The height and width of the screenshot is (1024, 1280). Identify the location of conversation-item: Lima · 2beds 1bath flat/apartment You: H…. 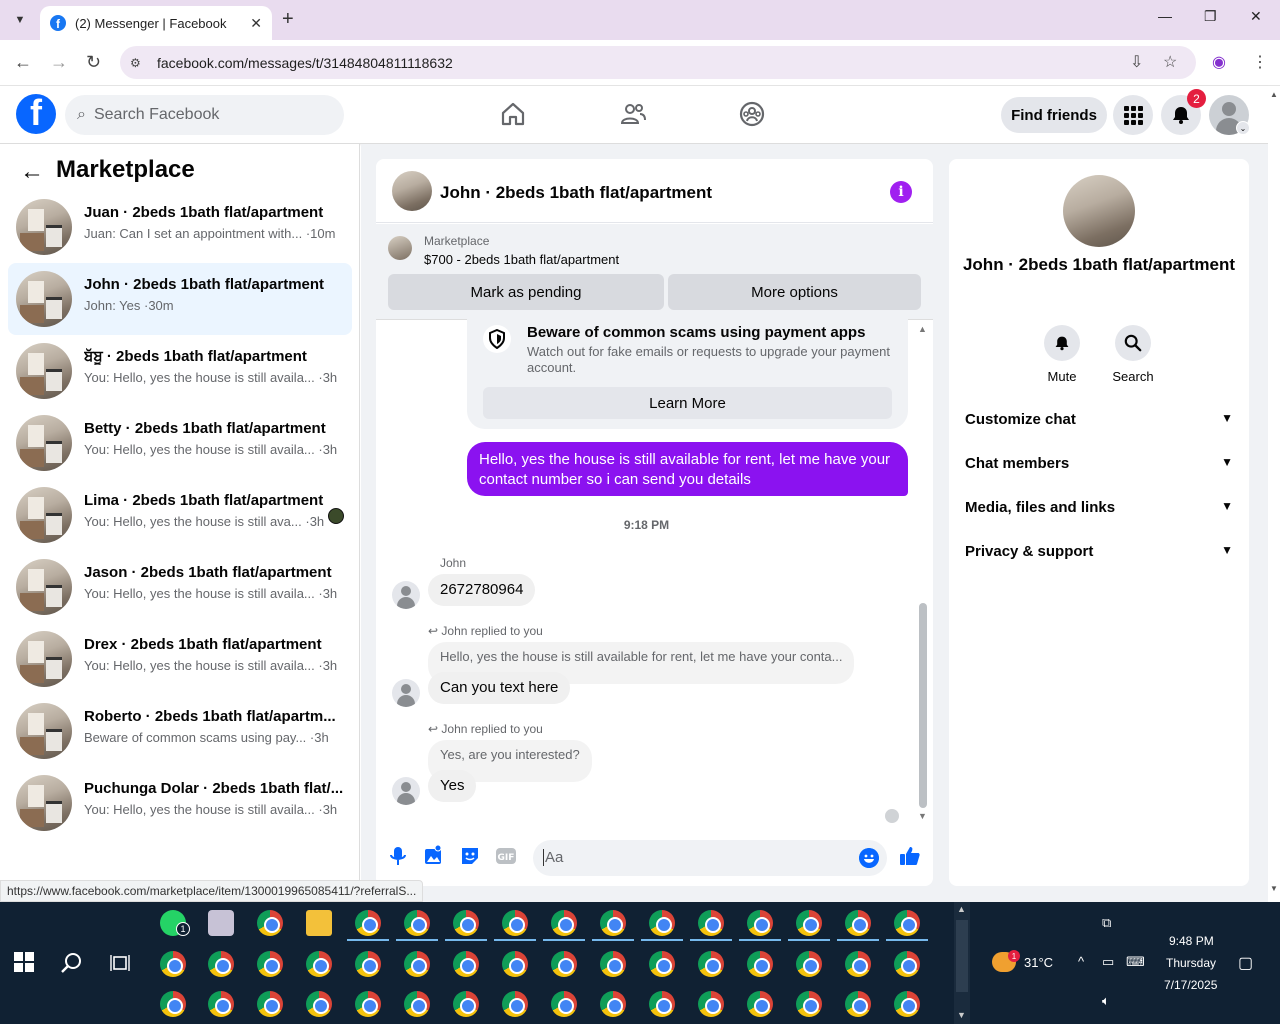
(180, 515).